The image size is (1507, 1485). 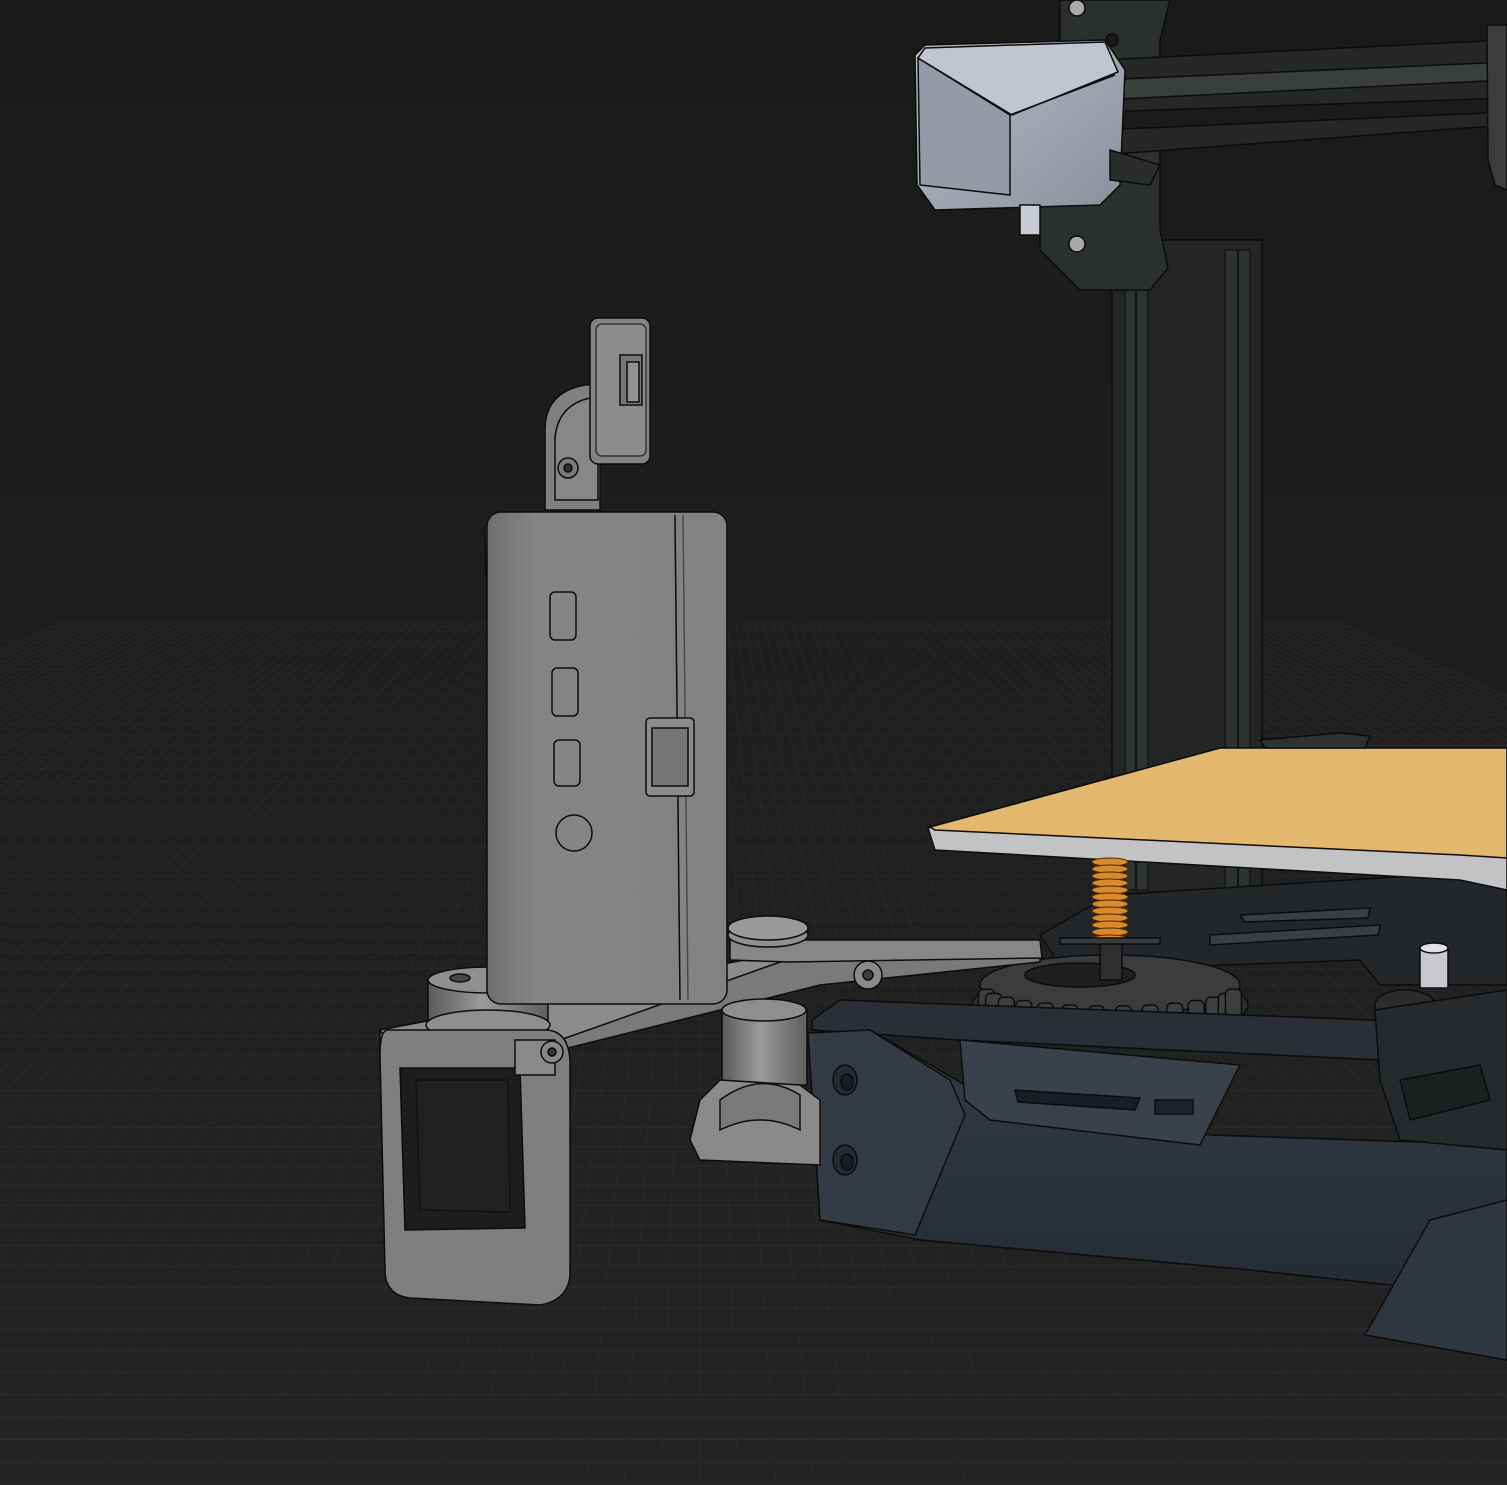 I want to click on bed-post, so click(x=1110, y=941).